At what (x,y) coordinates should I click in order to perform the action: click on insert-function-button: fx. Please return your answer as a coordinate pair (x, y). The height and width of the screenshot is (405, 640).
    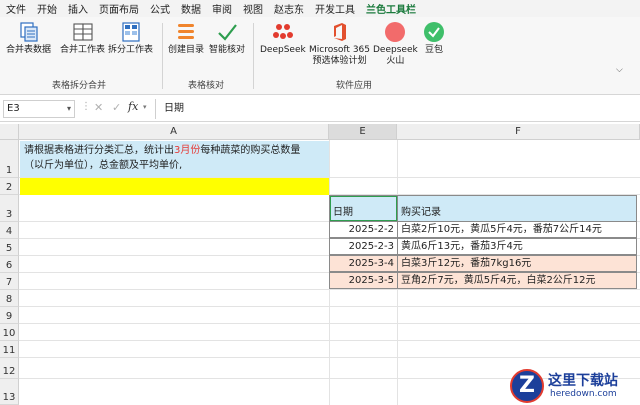
    Looking at the image, I should click on (133, 106).